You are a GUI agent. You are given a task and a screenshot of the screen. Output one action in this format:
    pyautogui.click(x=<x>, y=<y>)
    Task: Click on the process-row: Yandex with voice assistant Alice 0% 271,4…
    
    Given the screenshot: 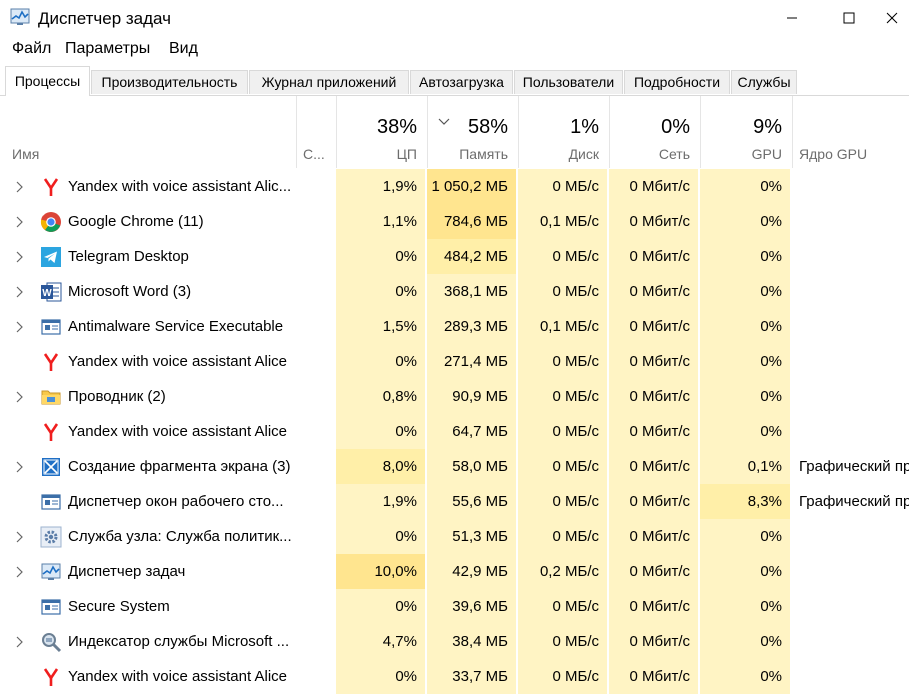 What is the action you would take?
    pyautogui.click(x=454, y=361)
    